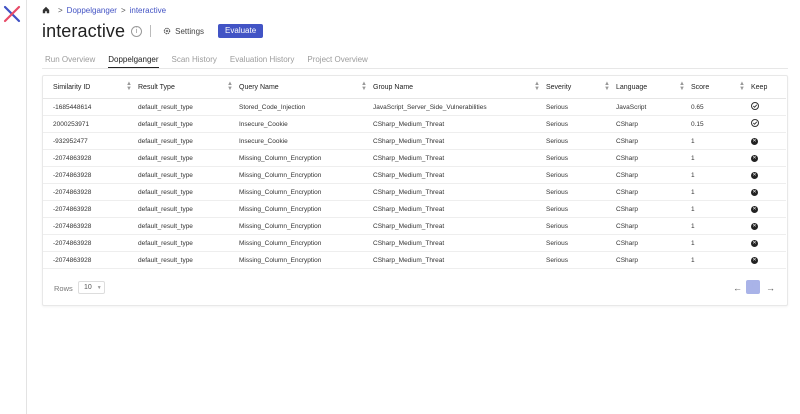  What do you see at coordinates (700, 87) in the screenshot?
I see `column-label: Score` at bounding box center [700, 87].